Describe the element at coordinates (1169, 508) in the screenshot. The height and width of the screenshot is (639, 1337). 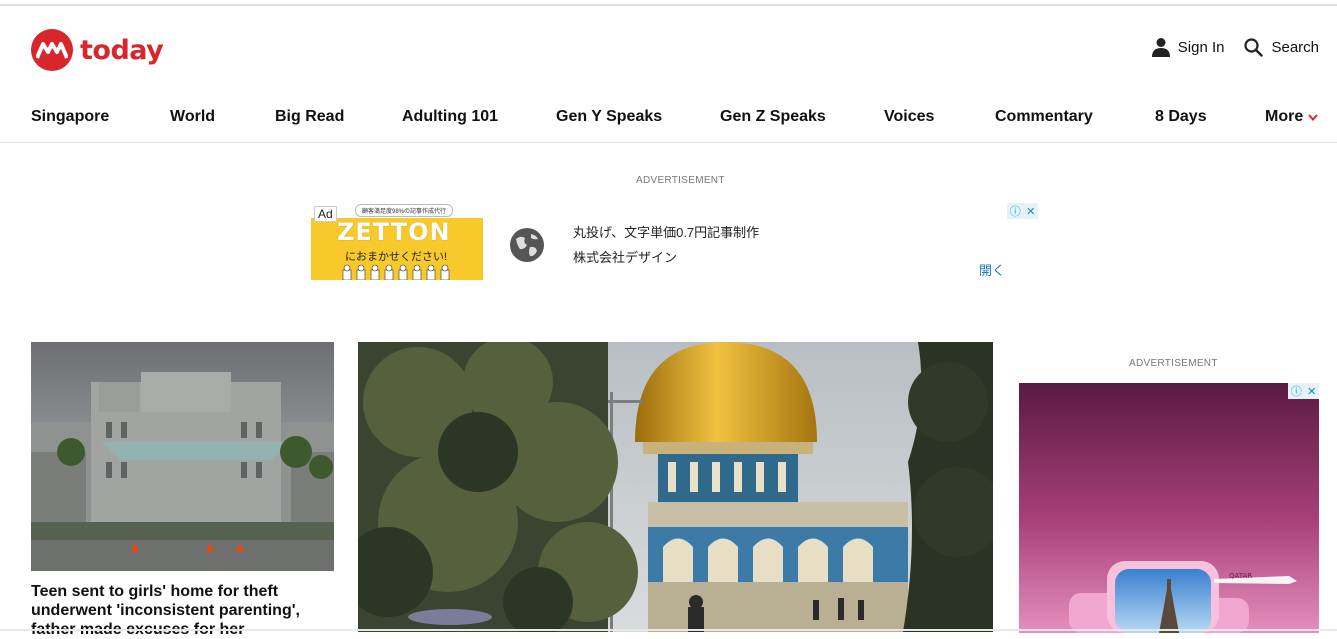
I see `side-advertisement: QATAR ⓘ ✕` at that location.